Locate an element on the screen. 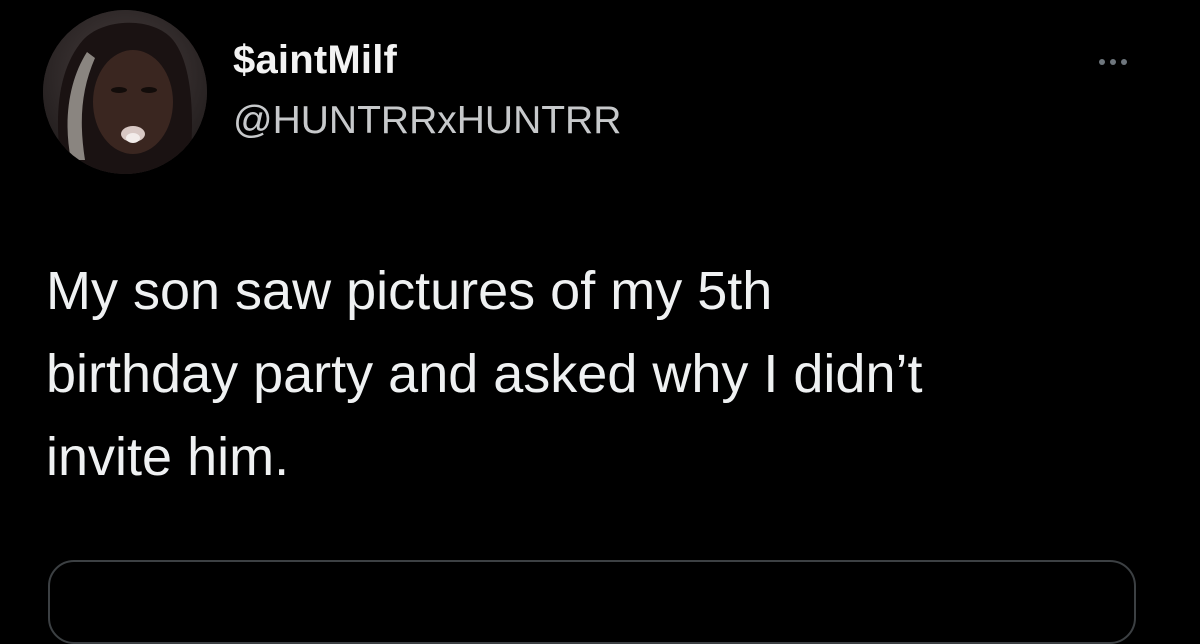 This screenshot has width=1200, height=644. avatar-image is located at coordinates (125, 92).